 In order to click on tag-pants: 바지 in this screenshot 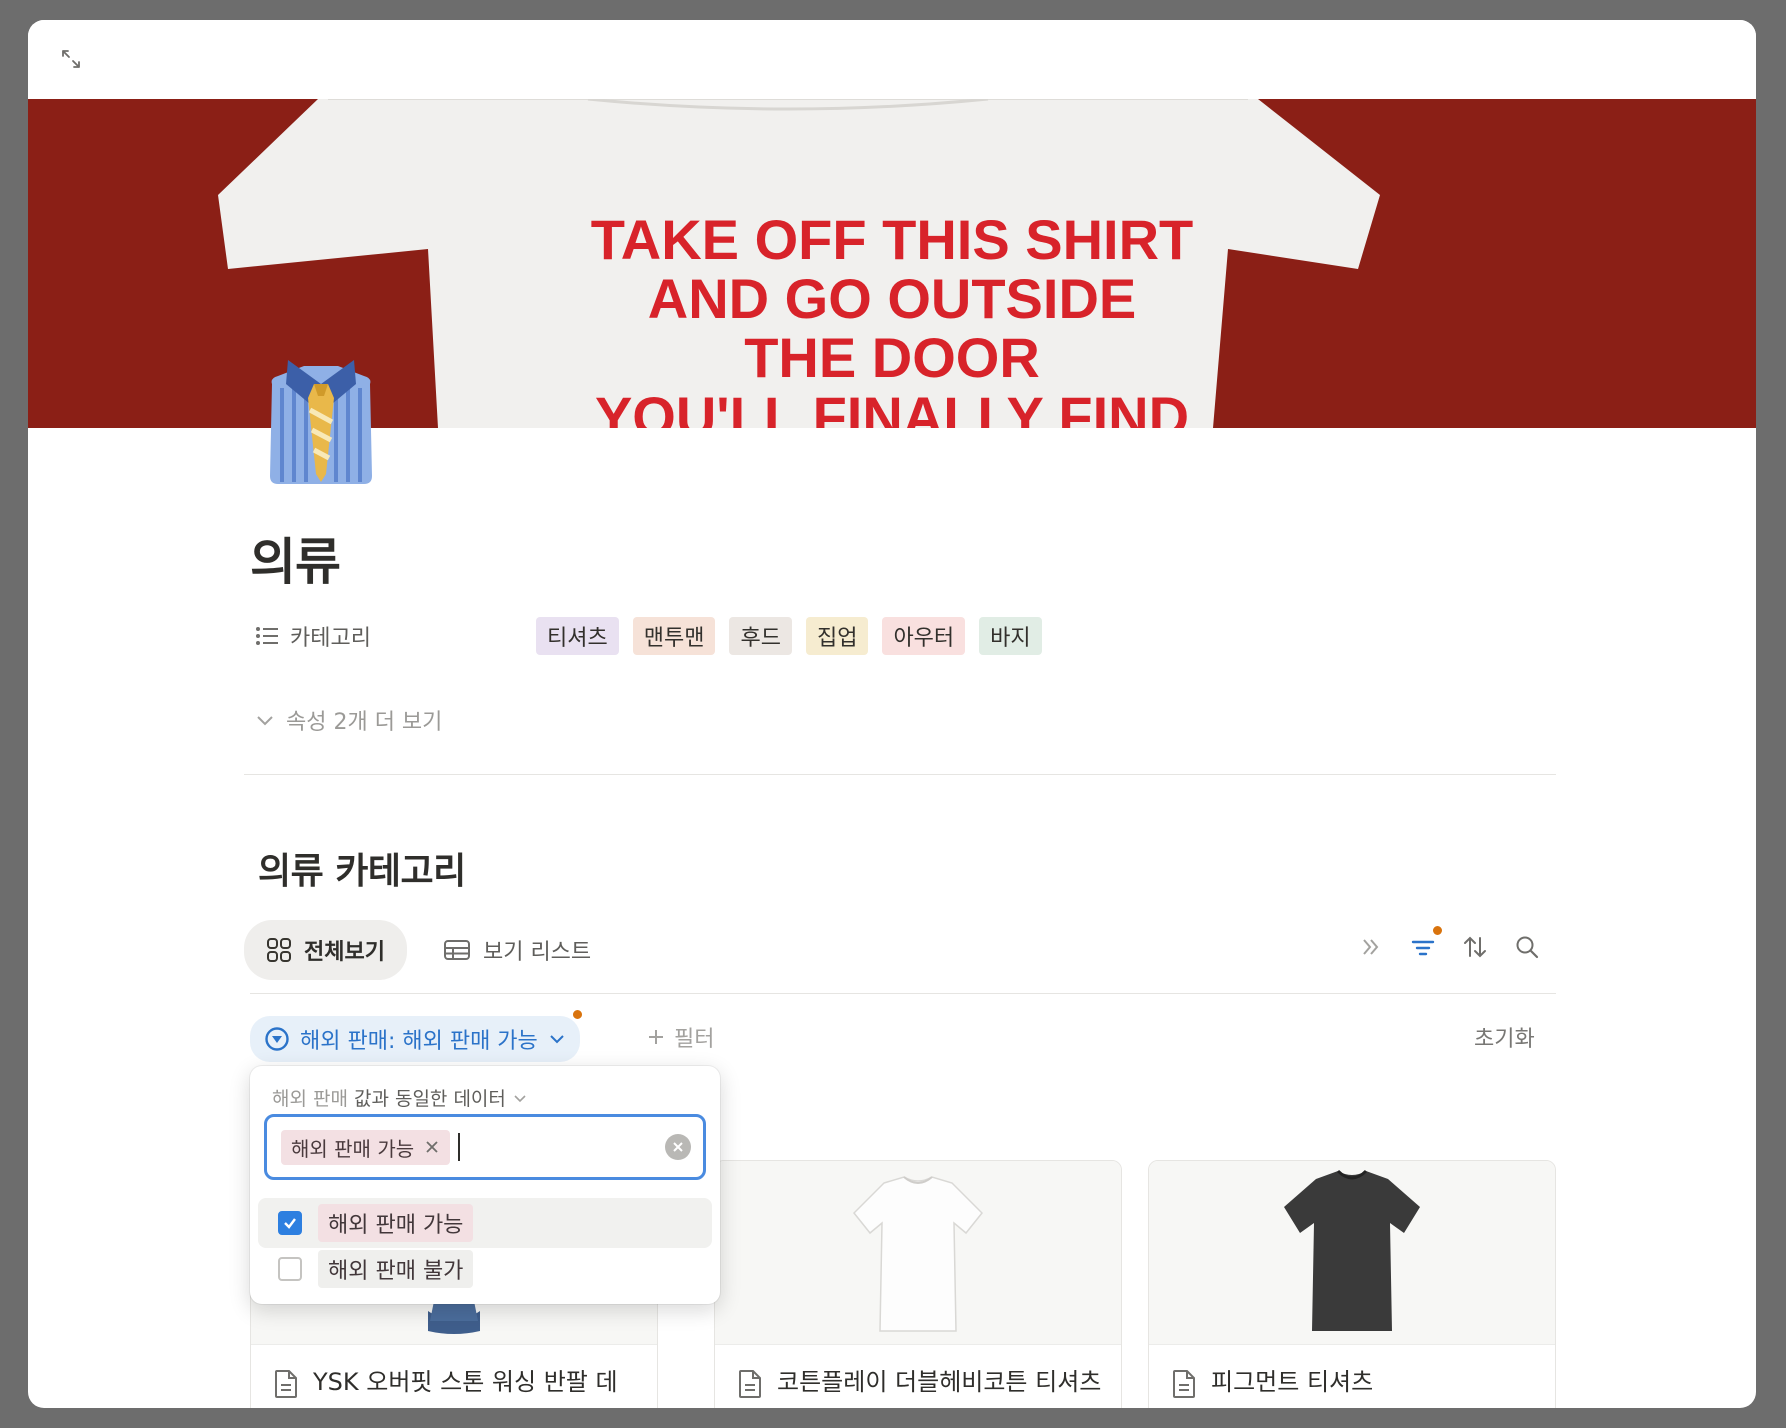, I will do `click(1010, 636)`.